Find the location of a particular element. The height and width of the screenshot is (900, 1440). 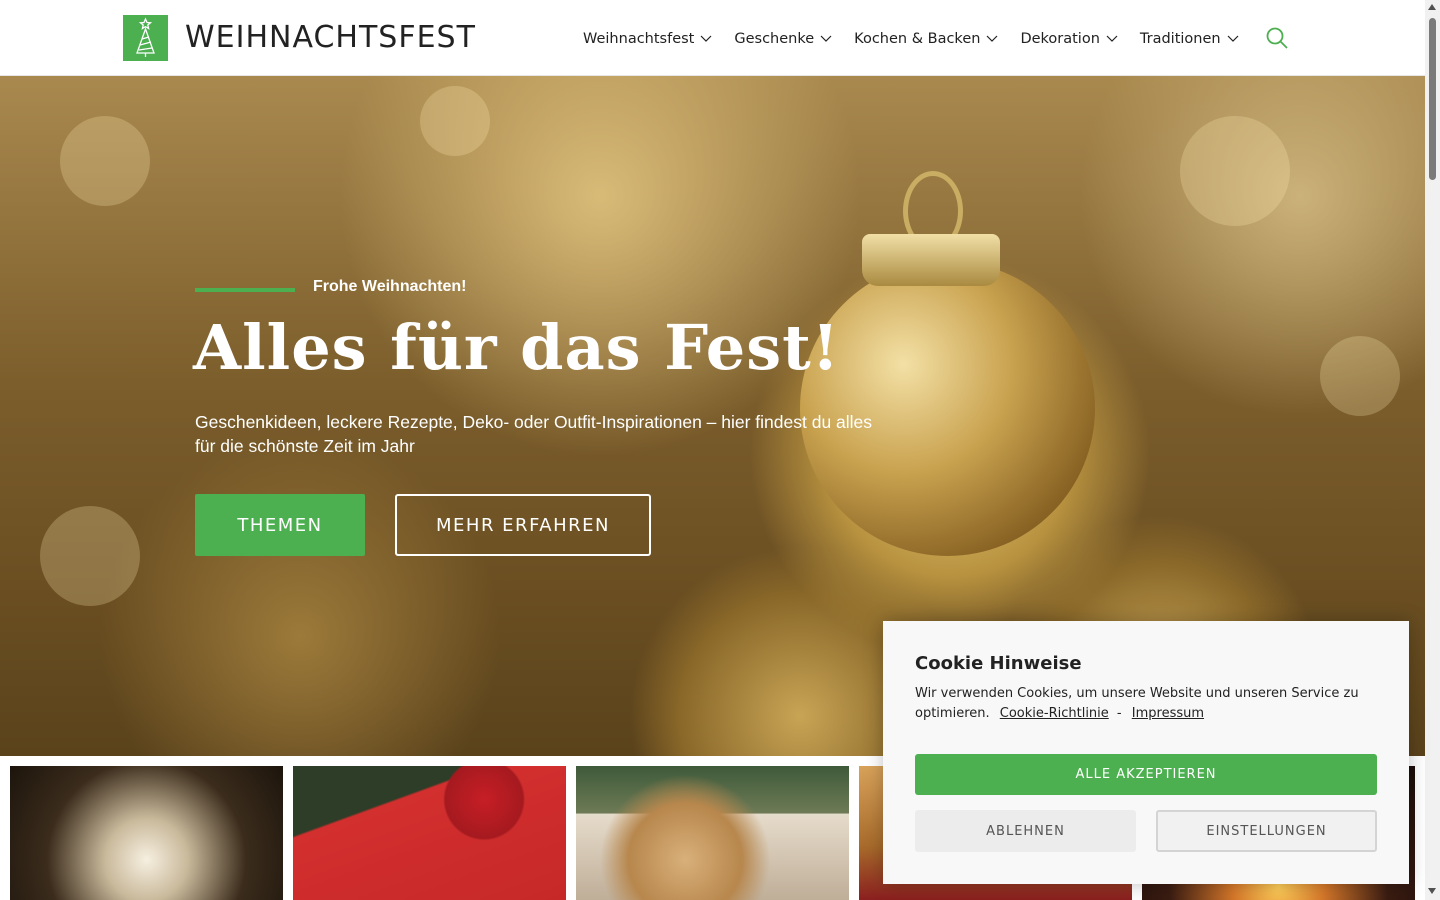

nav-item-kochen-backen: Kochen & Backen is located at coordinates (926, 39).